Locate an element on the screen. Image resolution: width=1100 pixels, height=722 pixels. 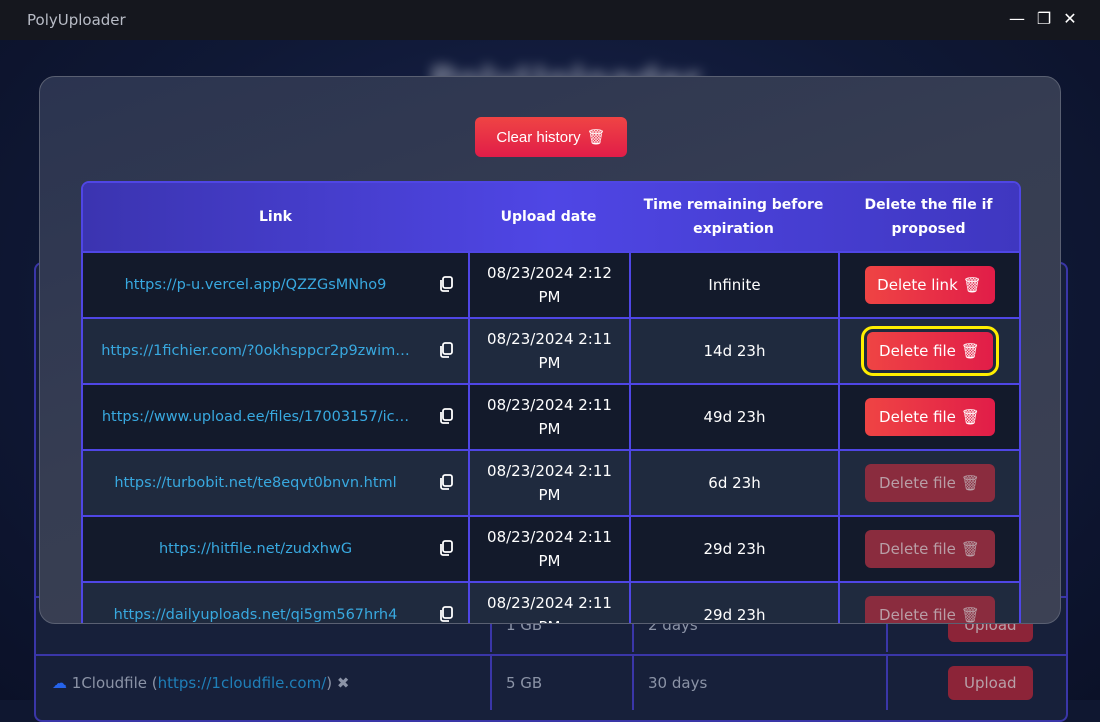
cloud-icon: ☁ is located at coordinates (59, 683).